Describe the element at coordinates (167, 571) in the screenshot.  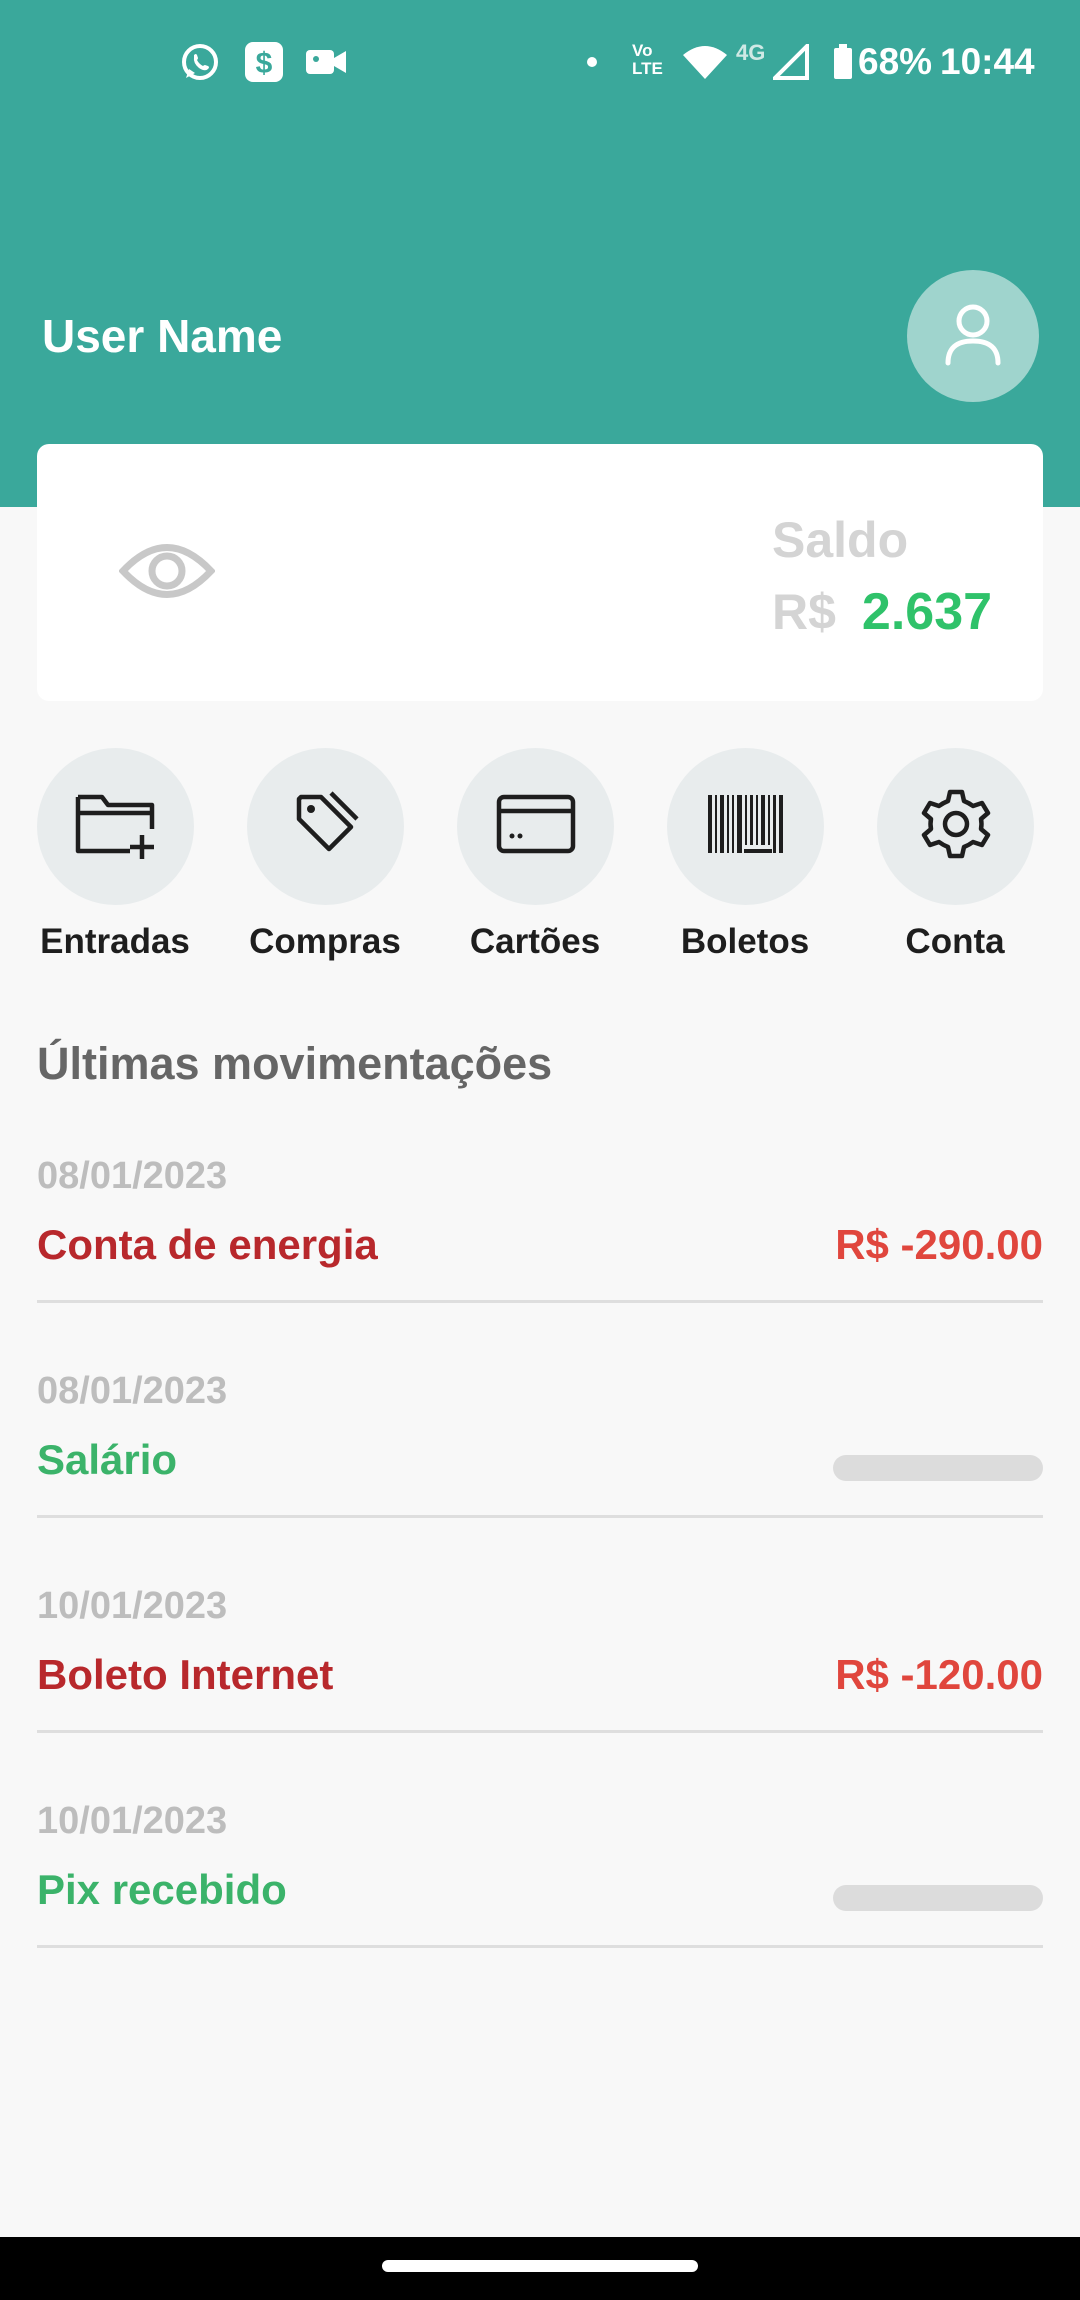
I see `eye-icon` at that location.